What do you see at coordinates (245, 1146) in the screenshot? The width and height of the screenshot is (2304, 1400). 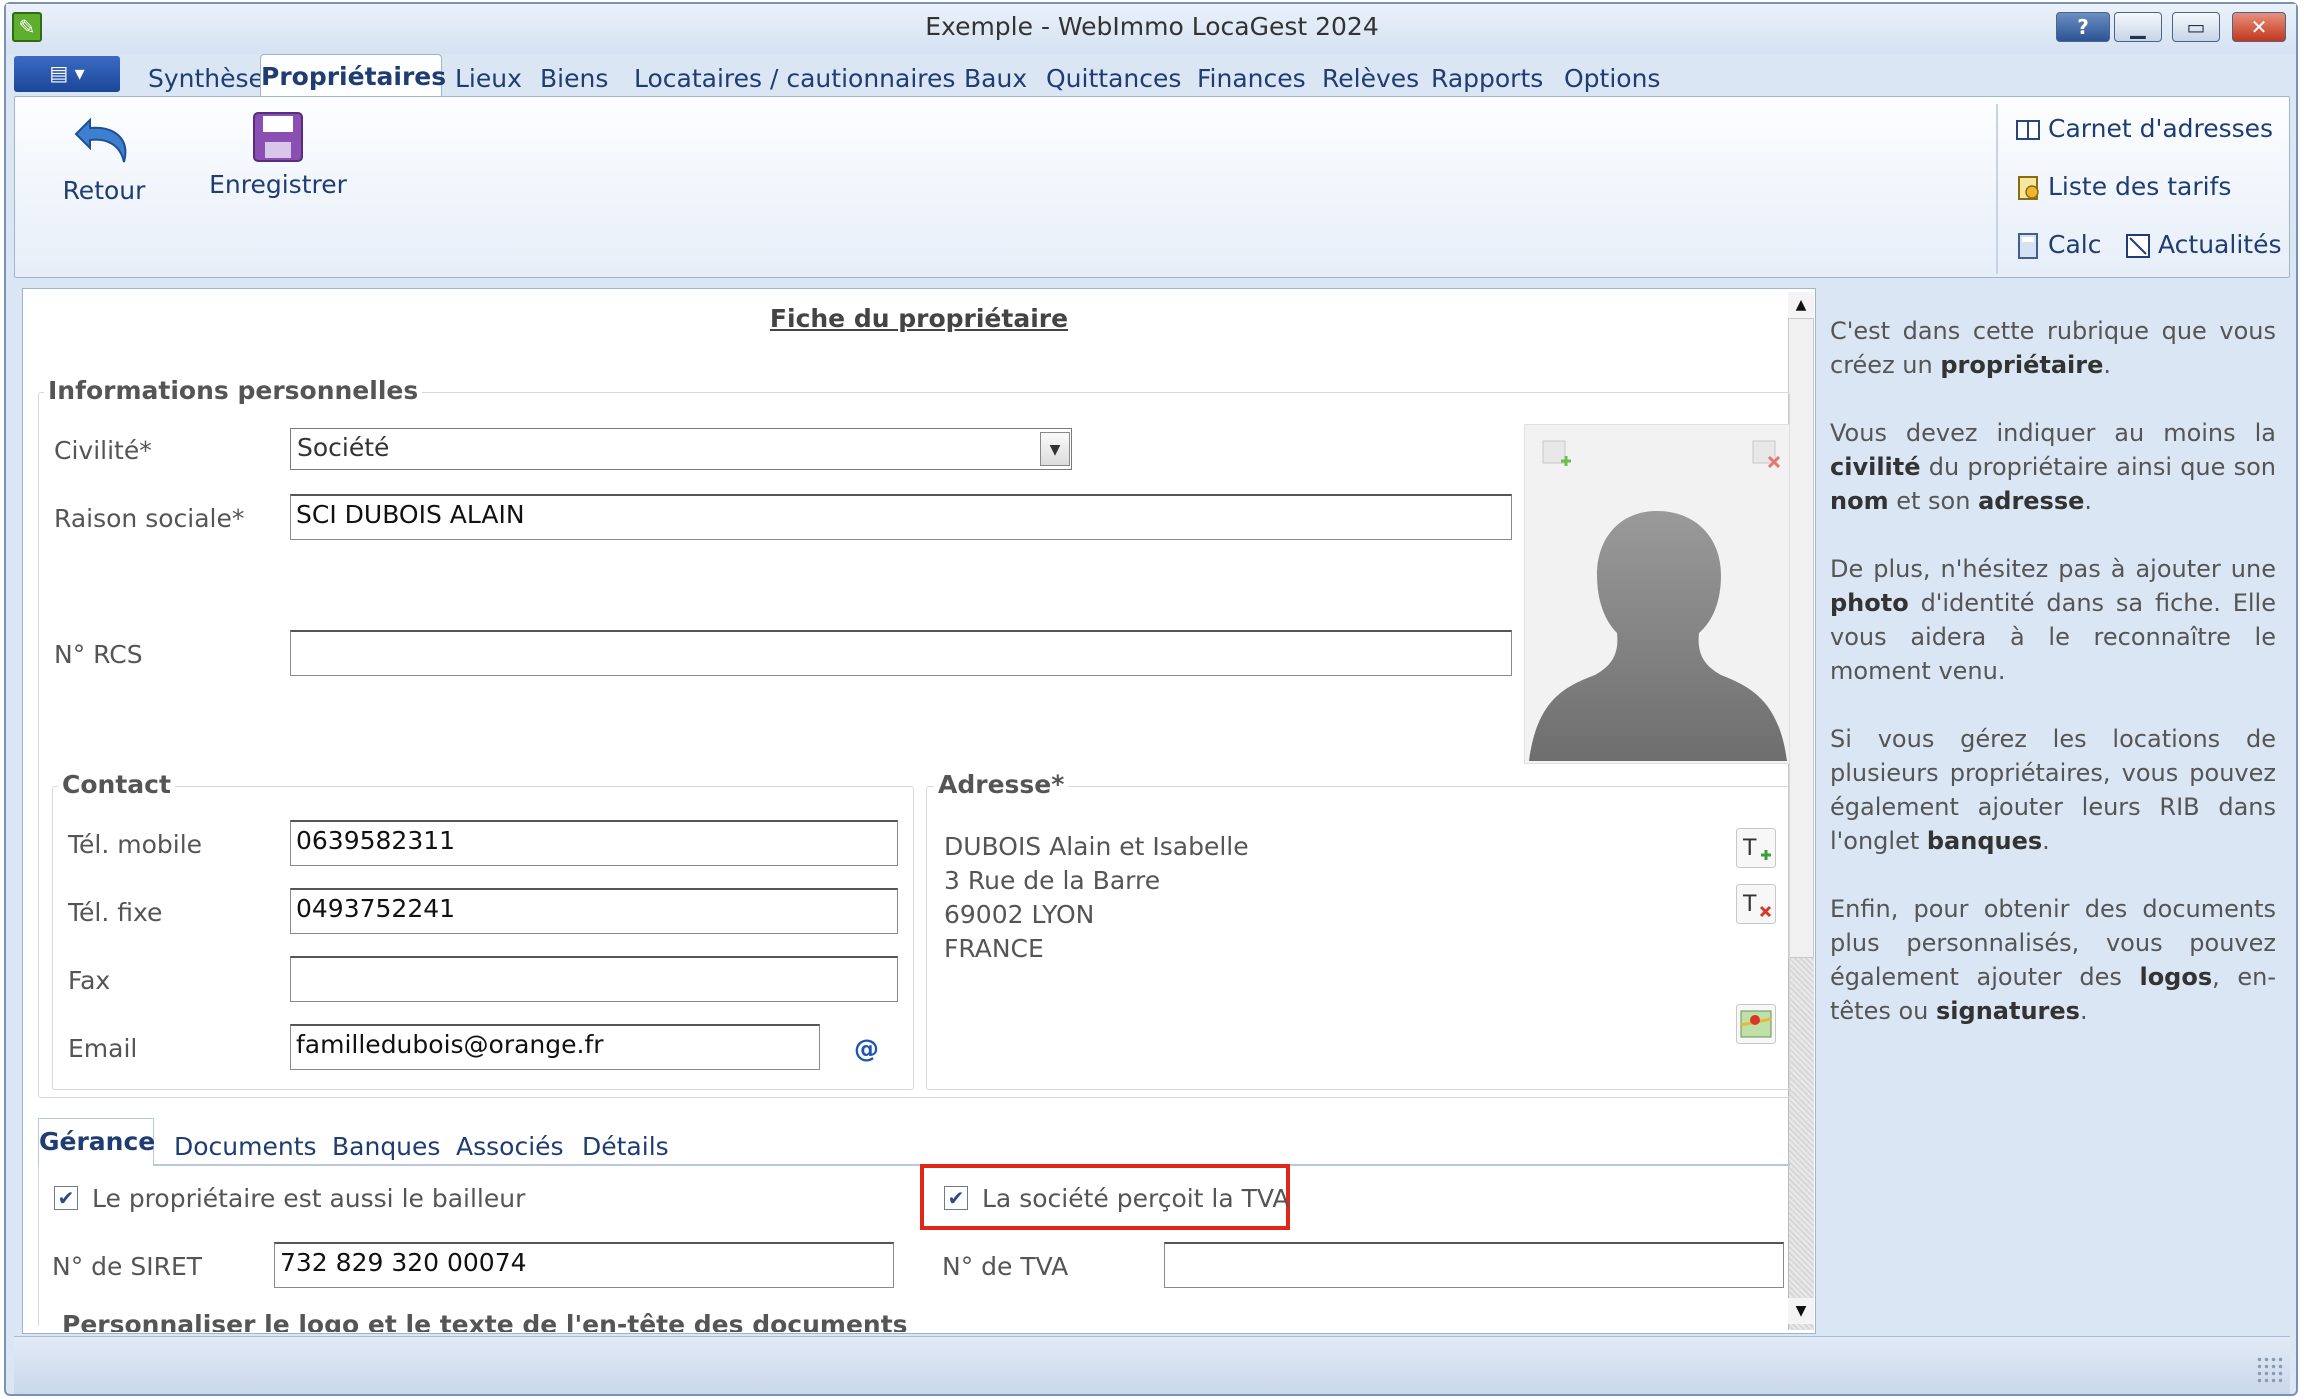 I see `tab-documents: Documents` at bounding box center [245, 1146].